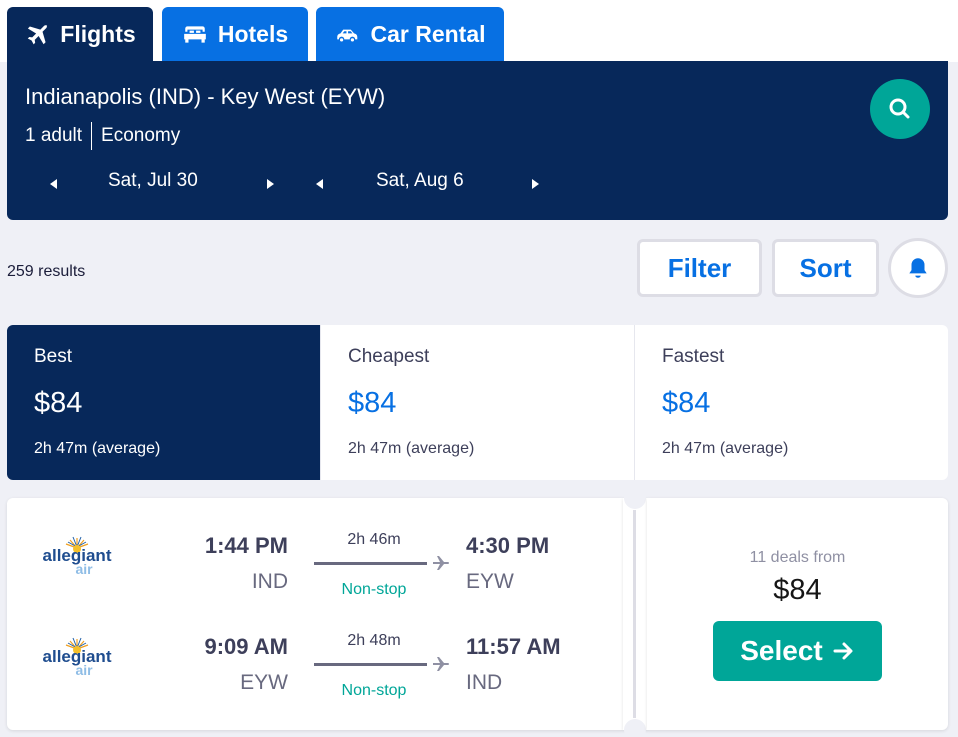 The image size is (958, 737). I want to click on price-alert-button, so click(918, 268).